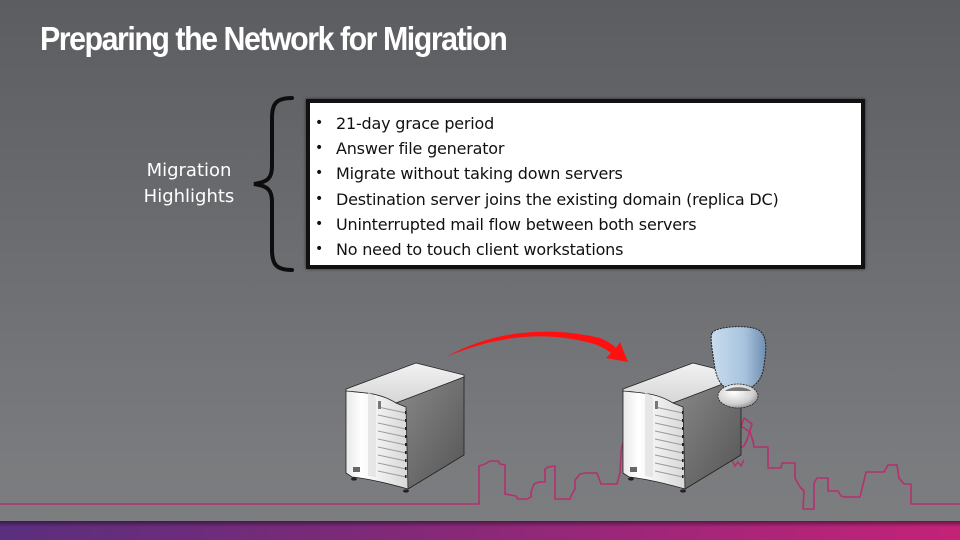 The image size is (960, 540). What do you see at coordinates (738, 367) in the screenshot?
I see `domain-controller-icon` at bounding box center [738, 367].